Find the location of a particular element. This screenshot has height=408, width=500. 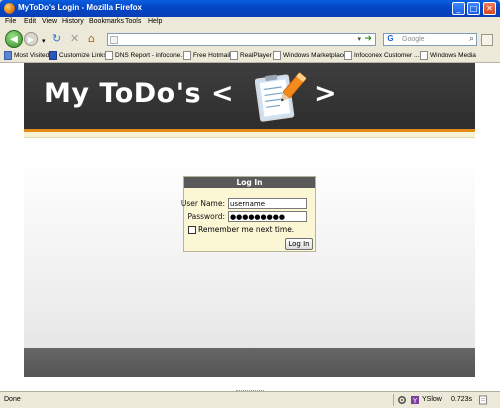

menu-tools: Tools is located at coordinates (133, 21).